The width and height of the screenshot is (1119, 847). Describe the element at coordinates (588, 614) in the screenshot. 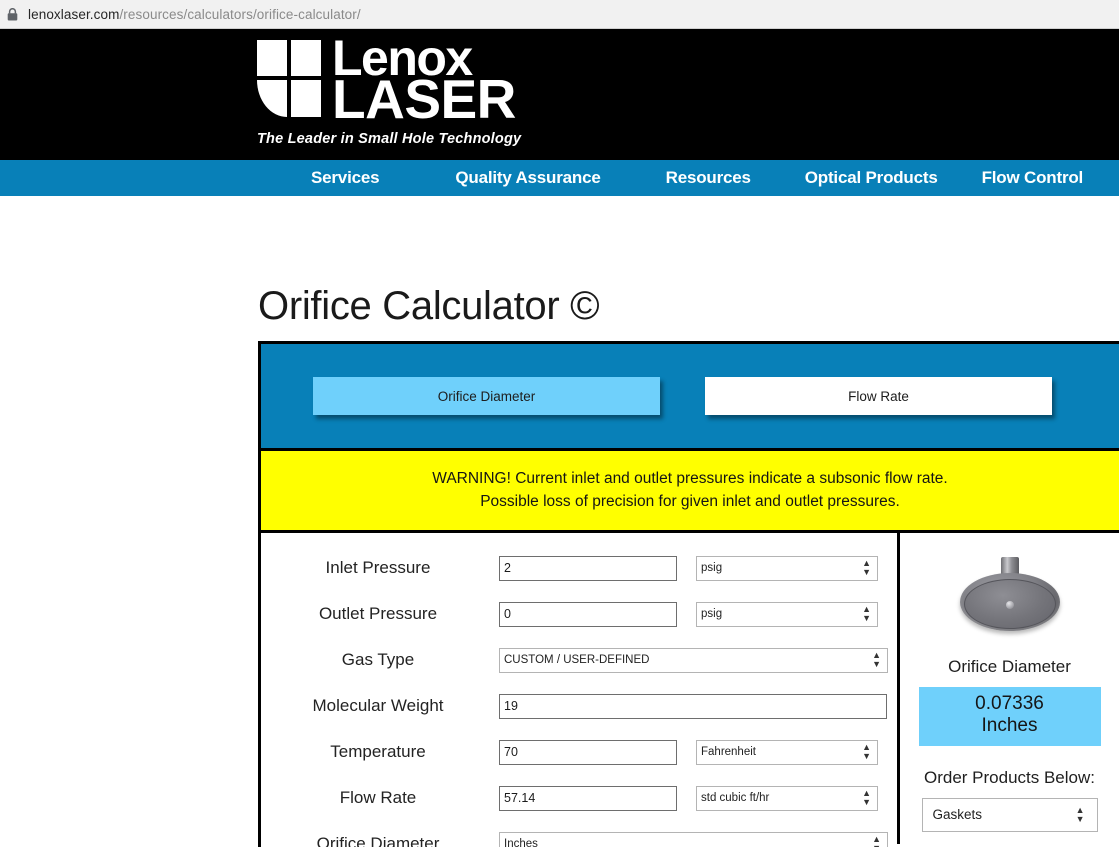

I see `input-outlet-pressure` at that location.